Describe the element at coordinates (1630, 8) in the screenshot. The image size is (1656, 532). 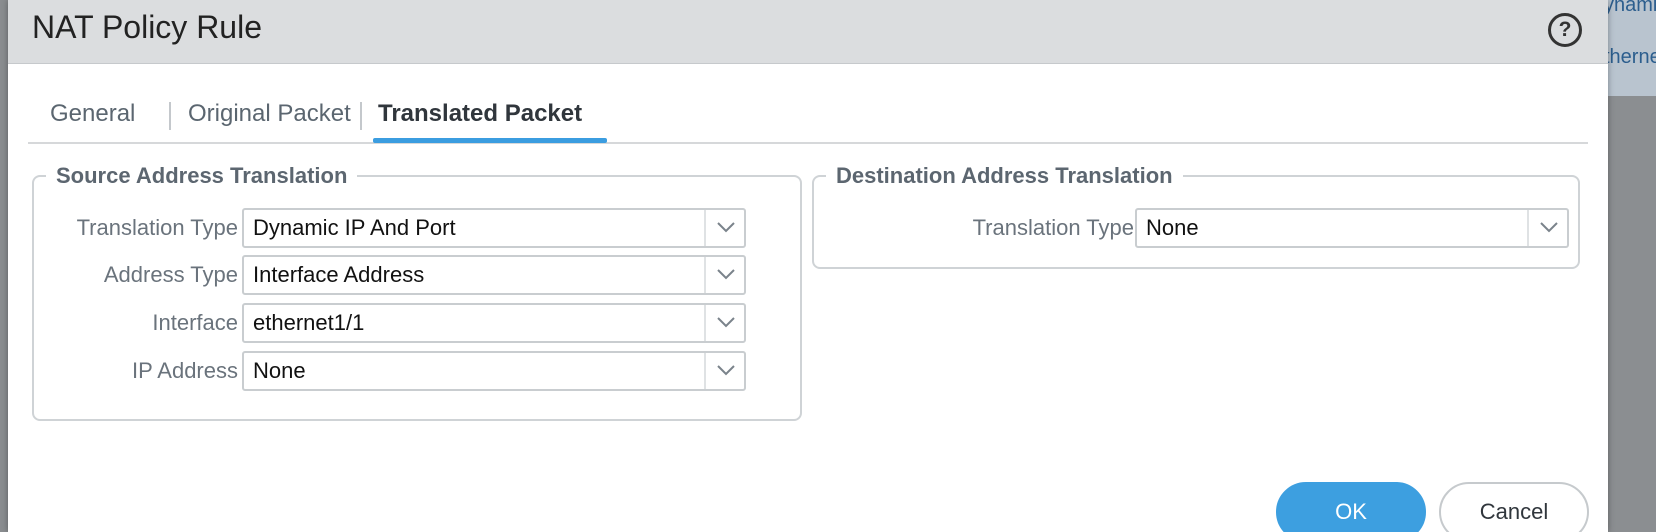
I see `background-text-fragment: ynami` at that location.